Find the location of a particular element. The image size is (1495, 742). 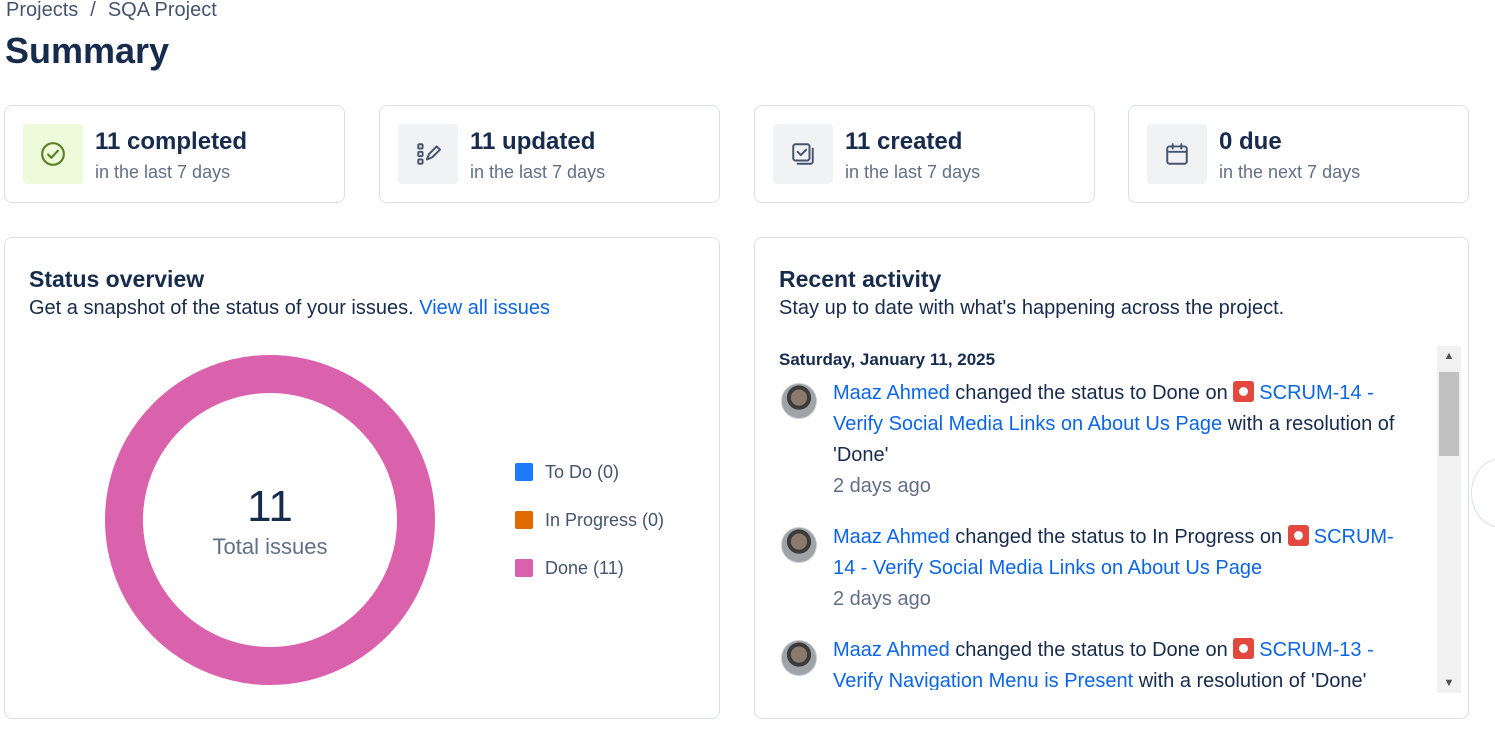

stat-title: 11 updated is located at coordinates (533, 141).